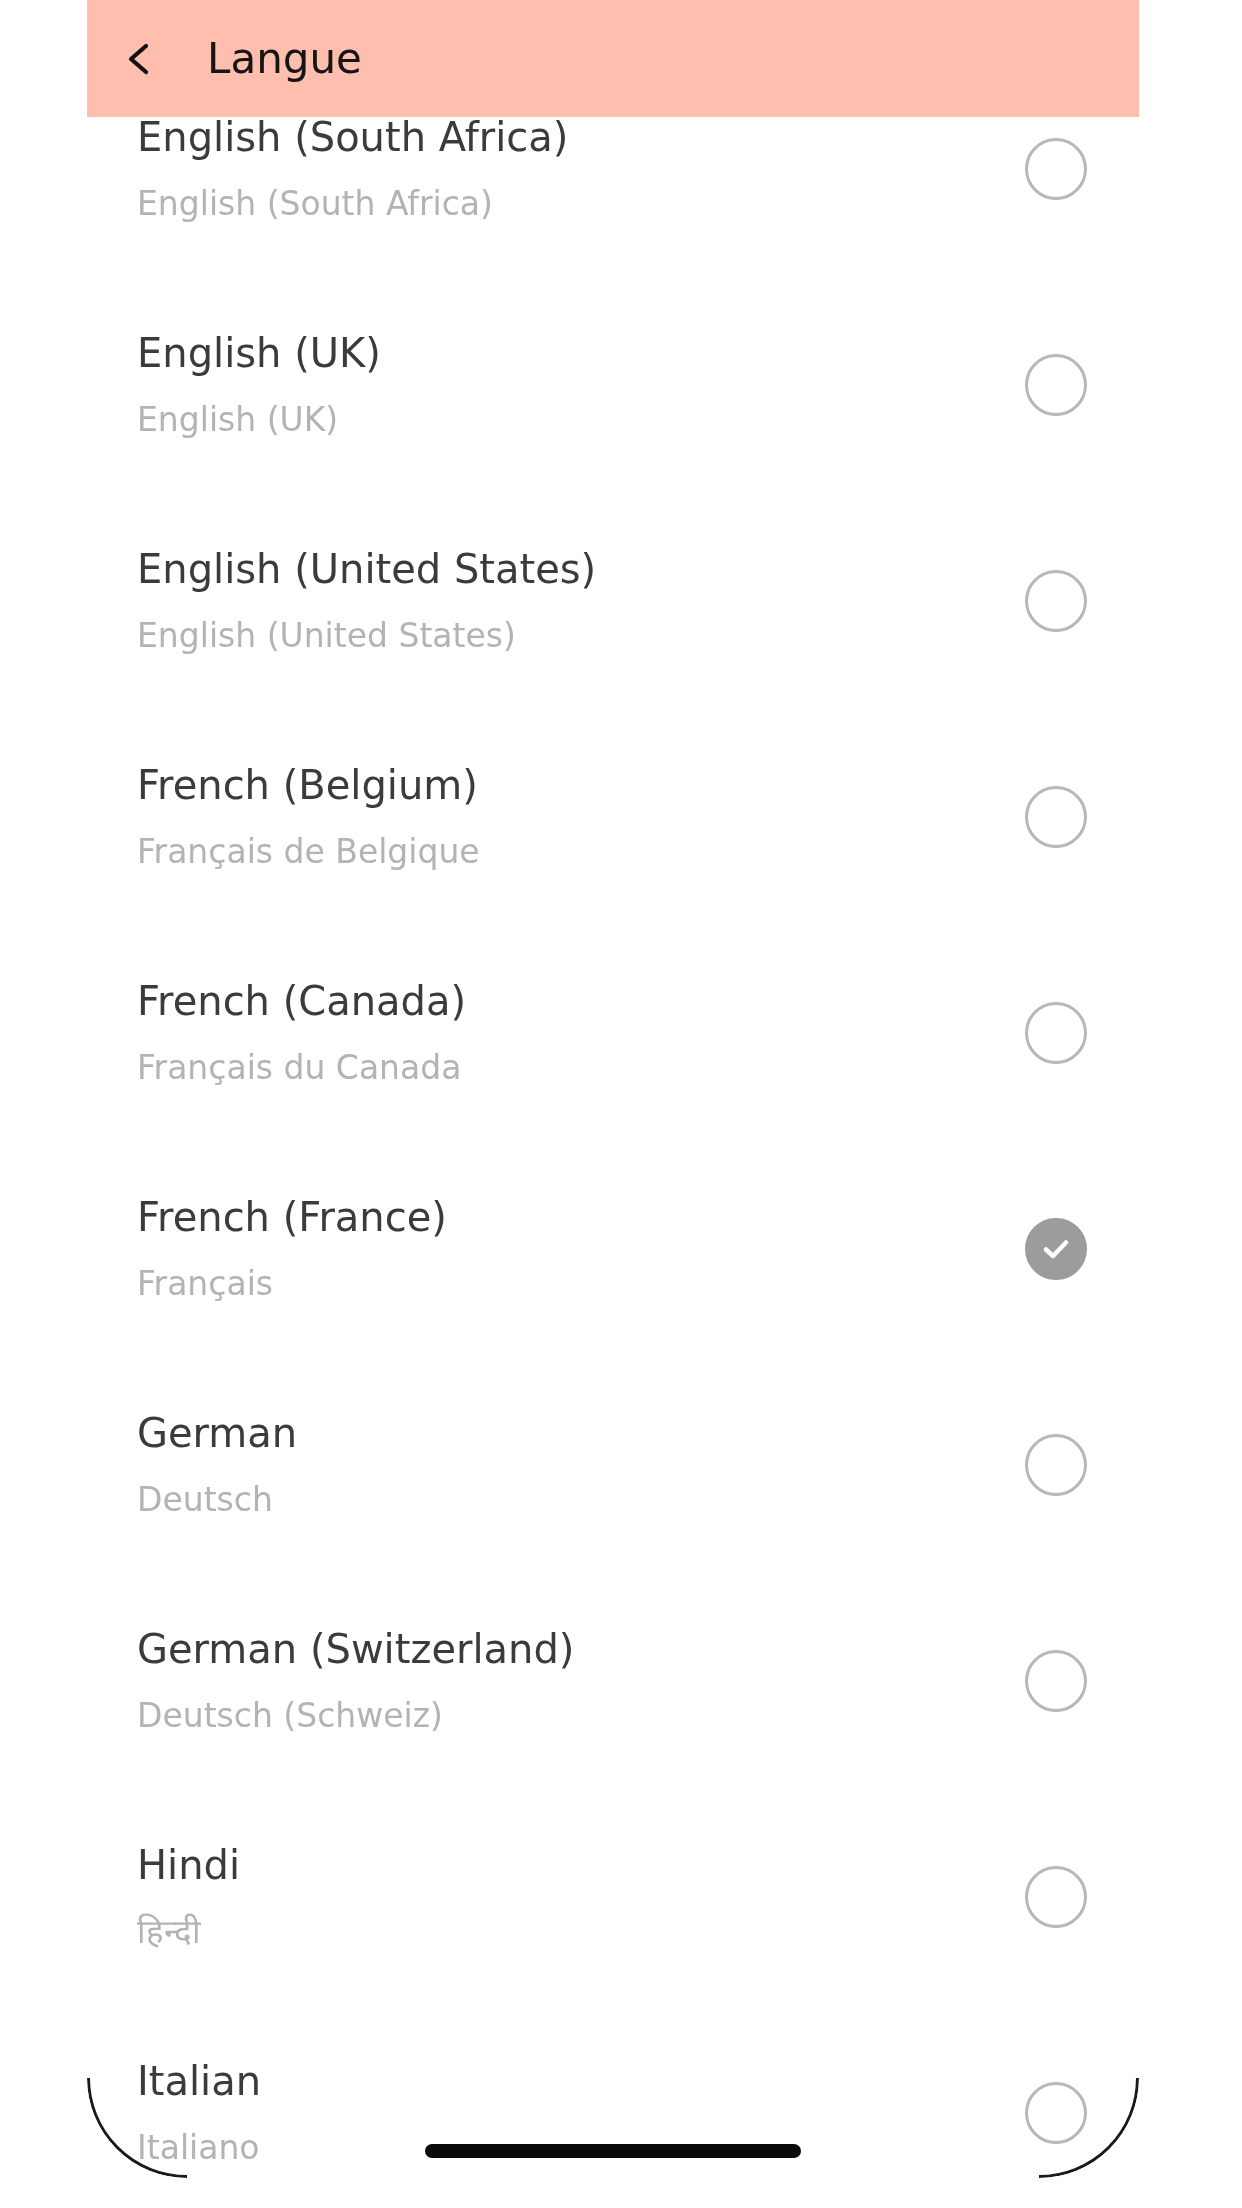  I want to click on language-native-name: हिन्दी, so click(169, 1931).